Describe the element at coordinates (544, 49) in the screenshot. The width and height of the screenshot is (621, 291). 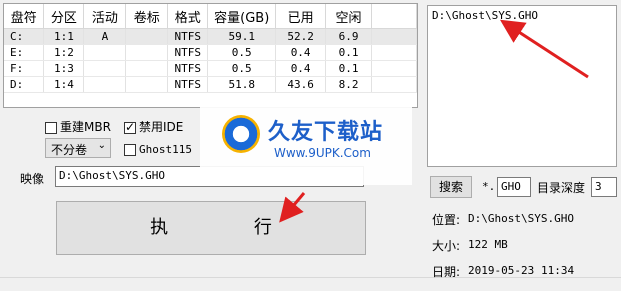
I see `arrow-to-file-list` at that location.